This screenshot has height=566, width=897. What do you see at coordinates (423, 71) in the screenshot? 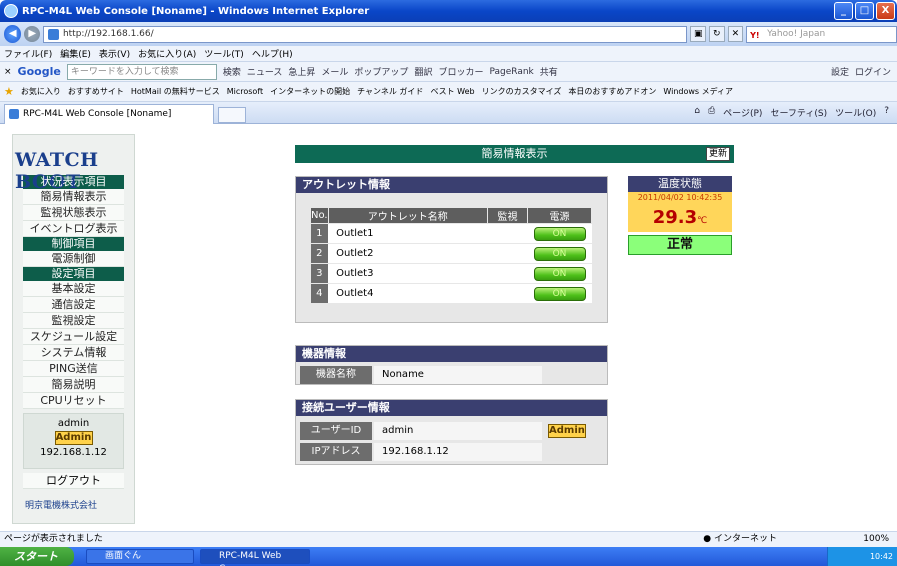
I see `google-translate-button: 翻訳` at bounding box center [423, 71].